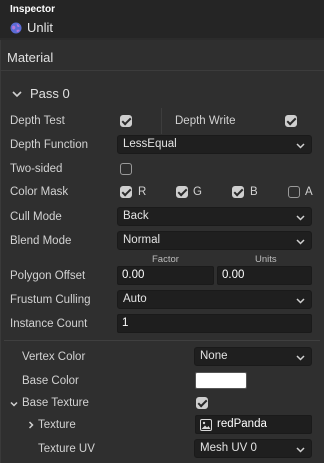 This screenshot has height=463, width=324. I want to click on instance-count-value: 1, so click(125, 323).